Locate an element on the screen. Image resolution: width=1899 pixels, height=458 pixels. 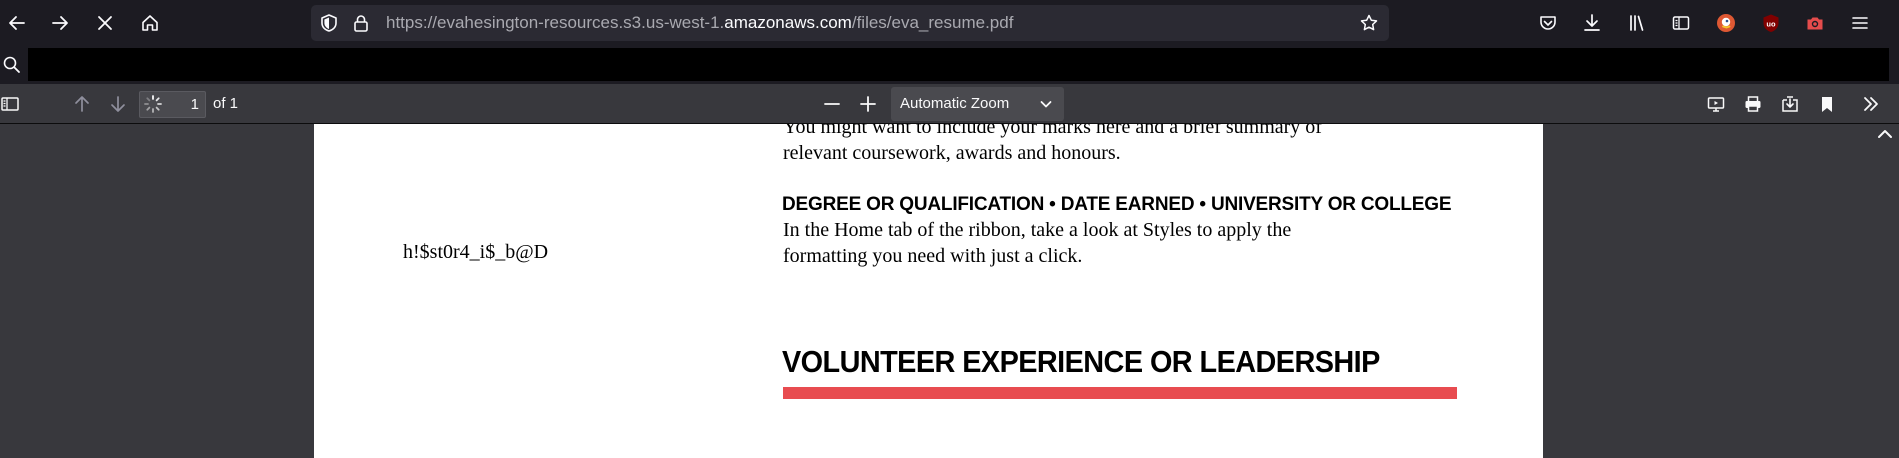
zoom-select: Automatic Zoom is located at coordinates (977, 104).